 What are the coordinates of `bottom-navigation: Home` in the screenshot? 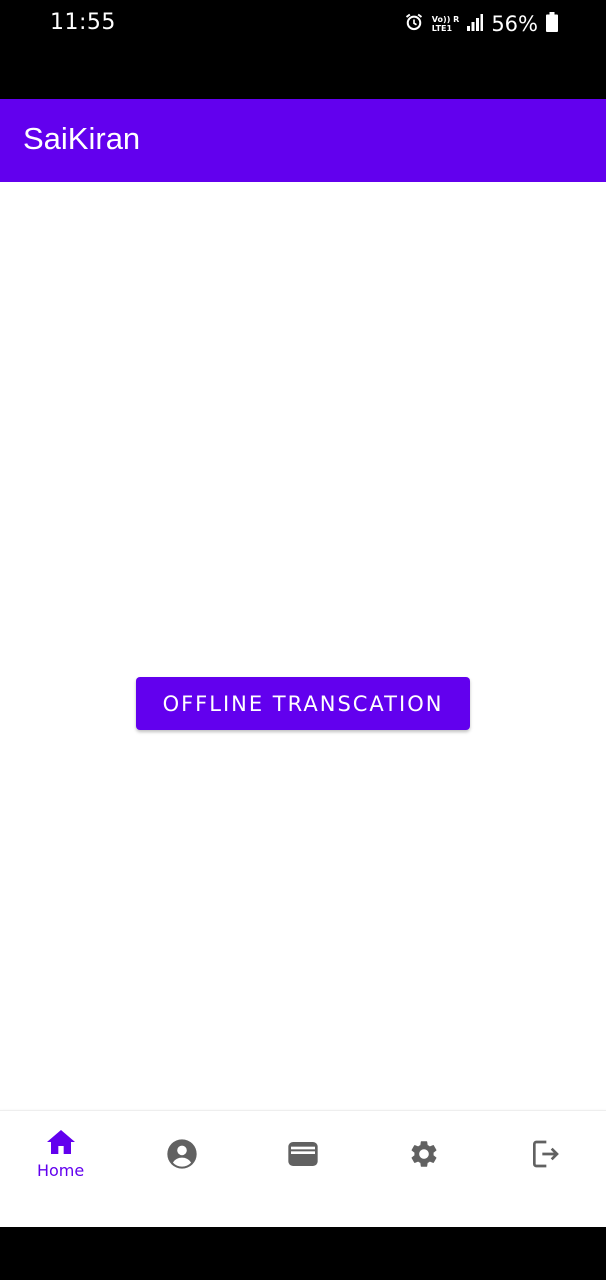 It's located at (303, 1153).